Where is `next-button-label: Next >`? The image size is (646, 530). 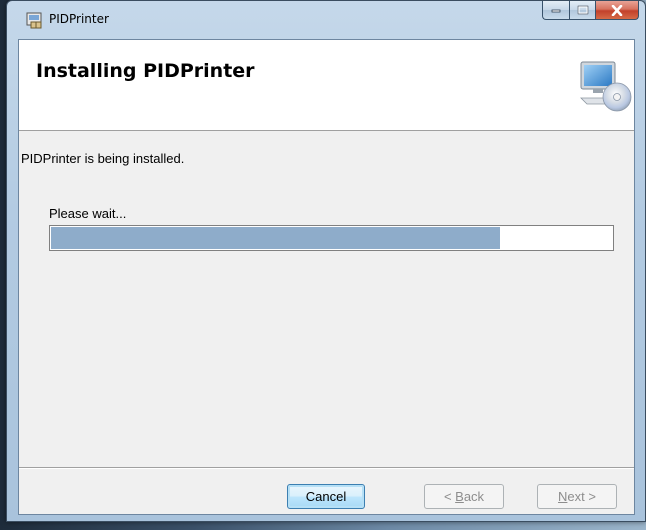 next-button-label: Next > is located at coordinates (577, 496).